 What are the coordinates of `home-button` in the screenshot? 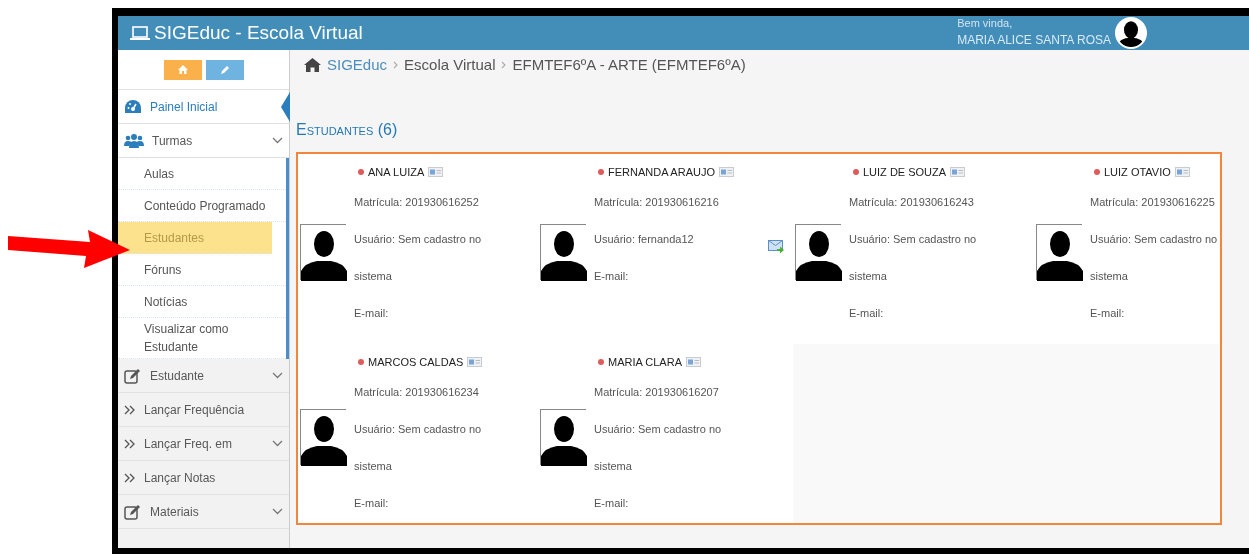 It's located at (182, 69).